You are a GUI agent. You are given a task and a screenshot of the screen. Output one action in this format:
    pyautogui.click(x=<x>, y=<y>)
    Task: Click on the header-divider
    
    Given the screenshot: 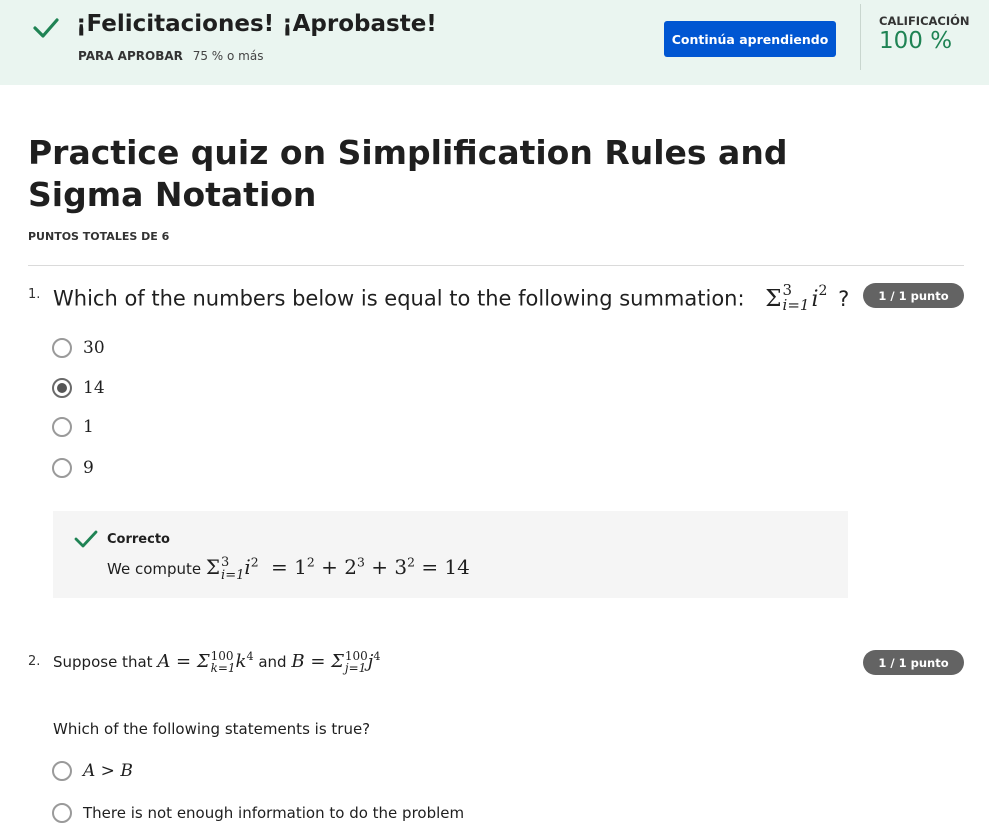 What is the action you would take?
    pyautogui.click(x=496, y=265)
    